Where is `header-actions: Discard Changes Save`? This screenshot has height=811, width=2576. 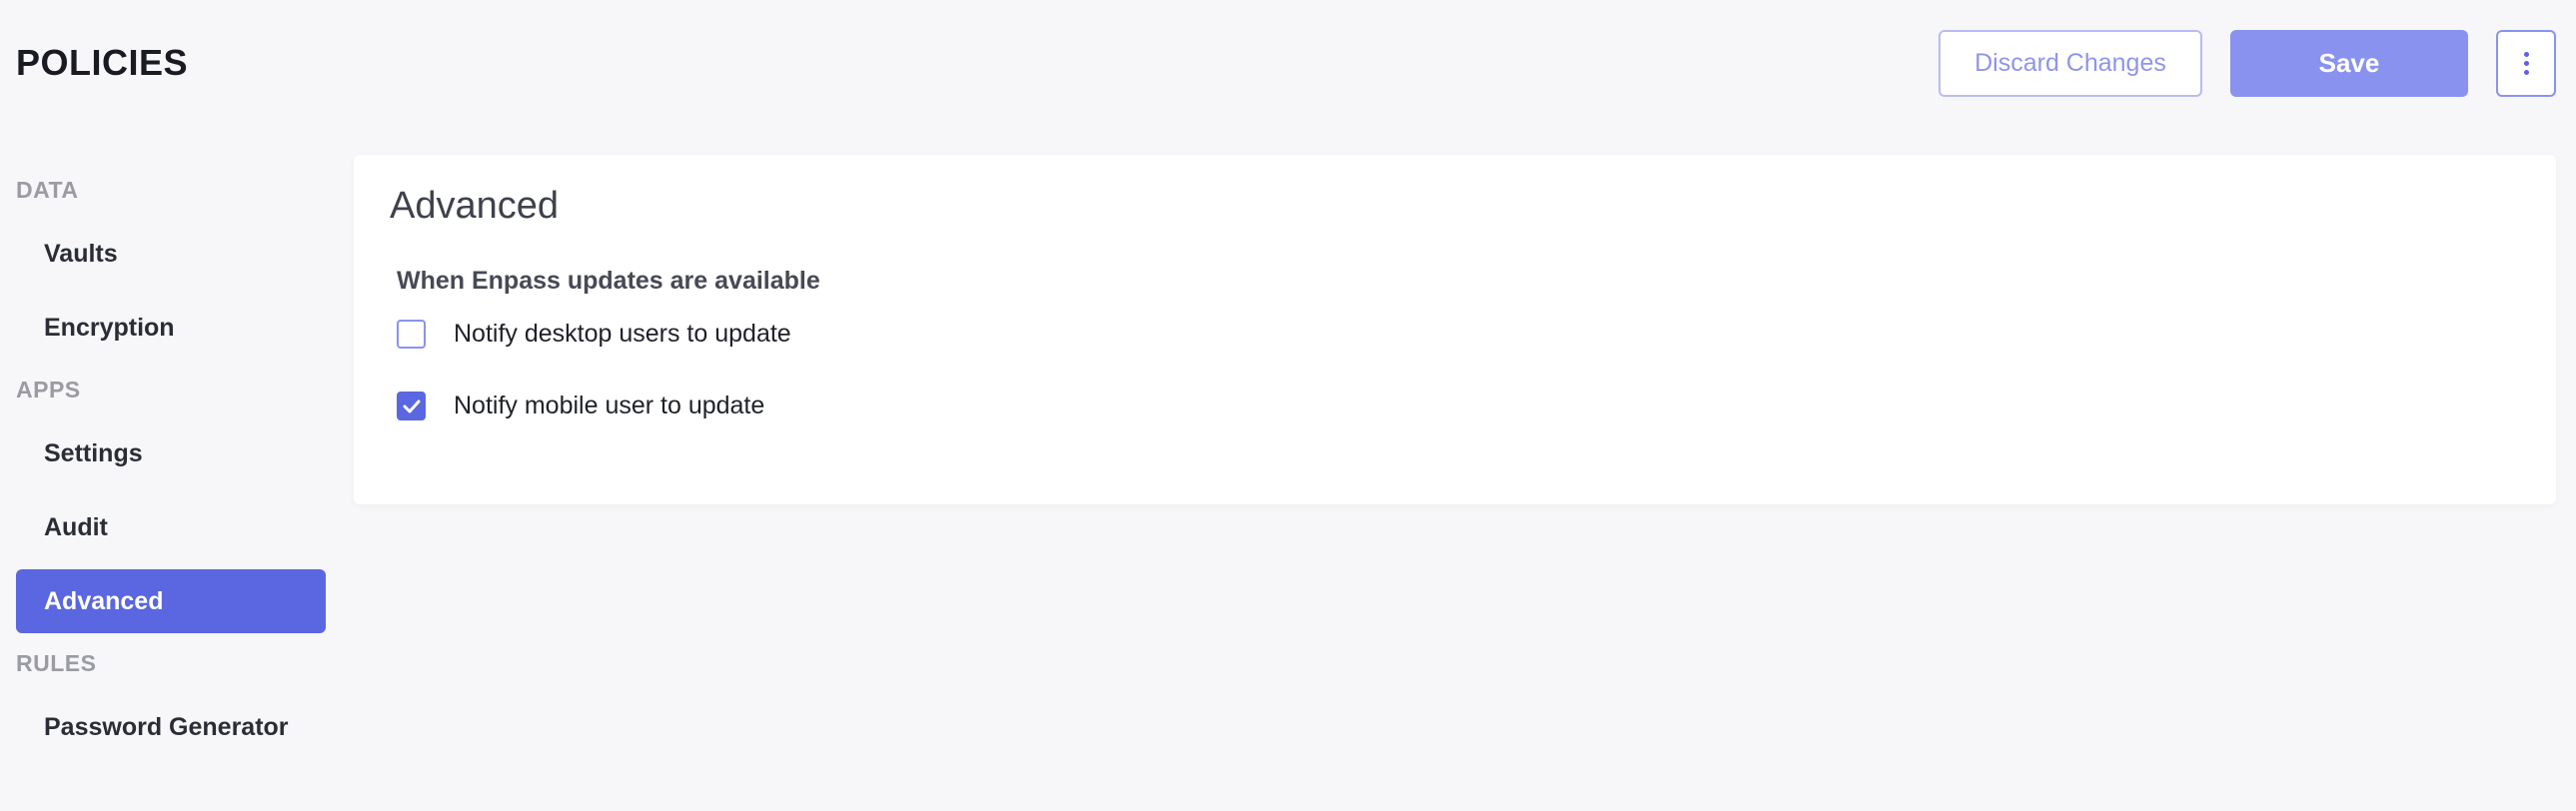
header-actions: Discard Changes Save is located at coordinates (2247, 64).